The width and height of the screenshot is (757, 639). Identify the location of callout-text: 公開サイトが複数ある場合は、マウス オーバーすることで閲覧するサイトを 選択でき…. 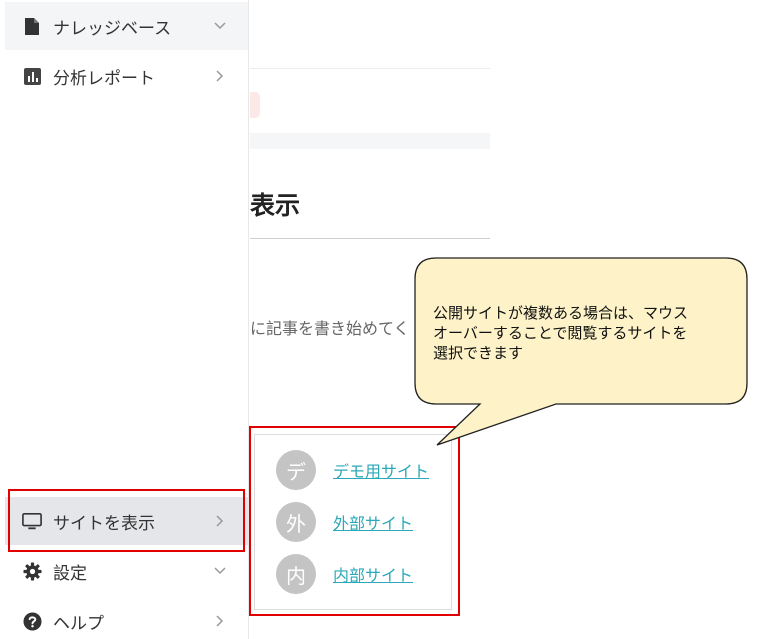
(583, 333).